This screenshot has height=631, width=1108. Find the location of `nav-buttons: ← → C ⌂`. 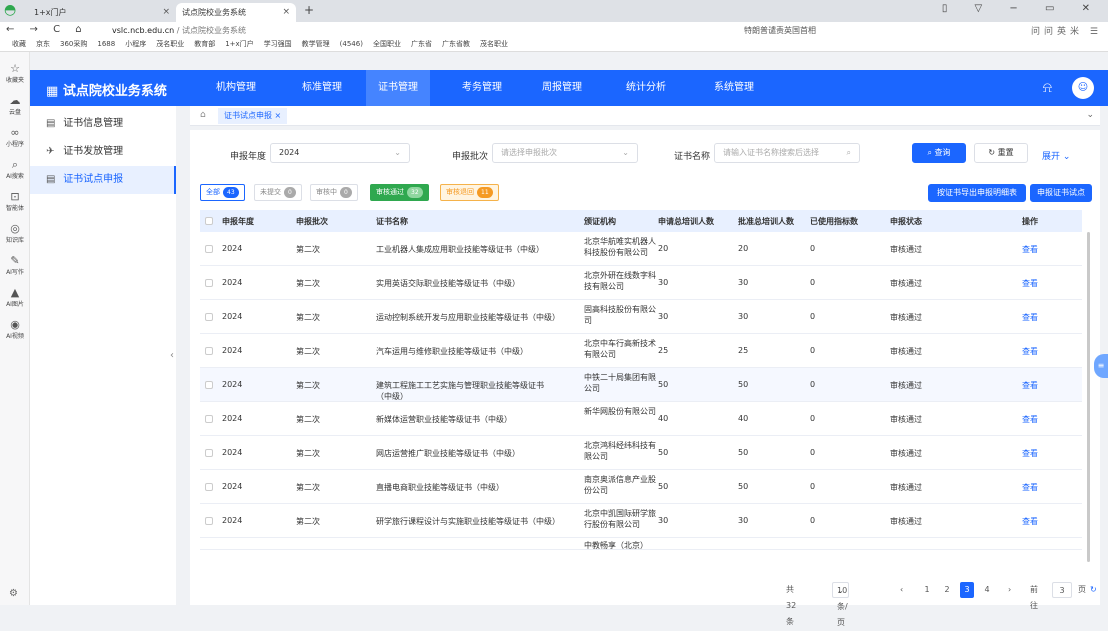

nav-buttons: ← → C ⌂ is located at coordinates (47, 29).